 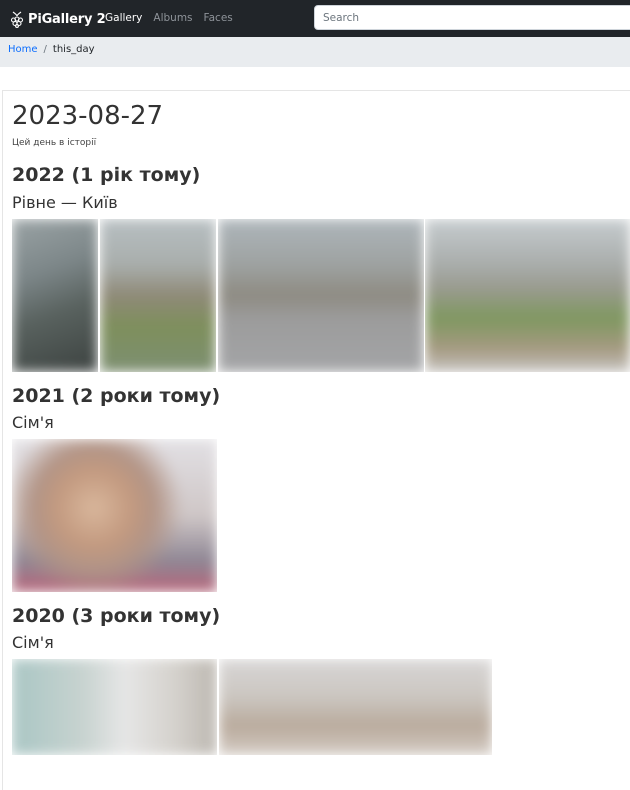 What do you see at coordinates (218, 18) in the screenshot?
I see `nav-faces: Faces` at bounding box center [218, 18].